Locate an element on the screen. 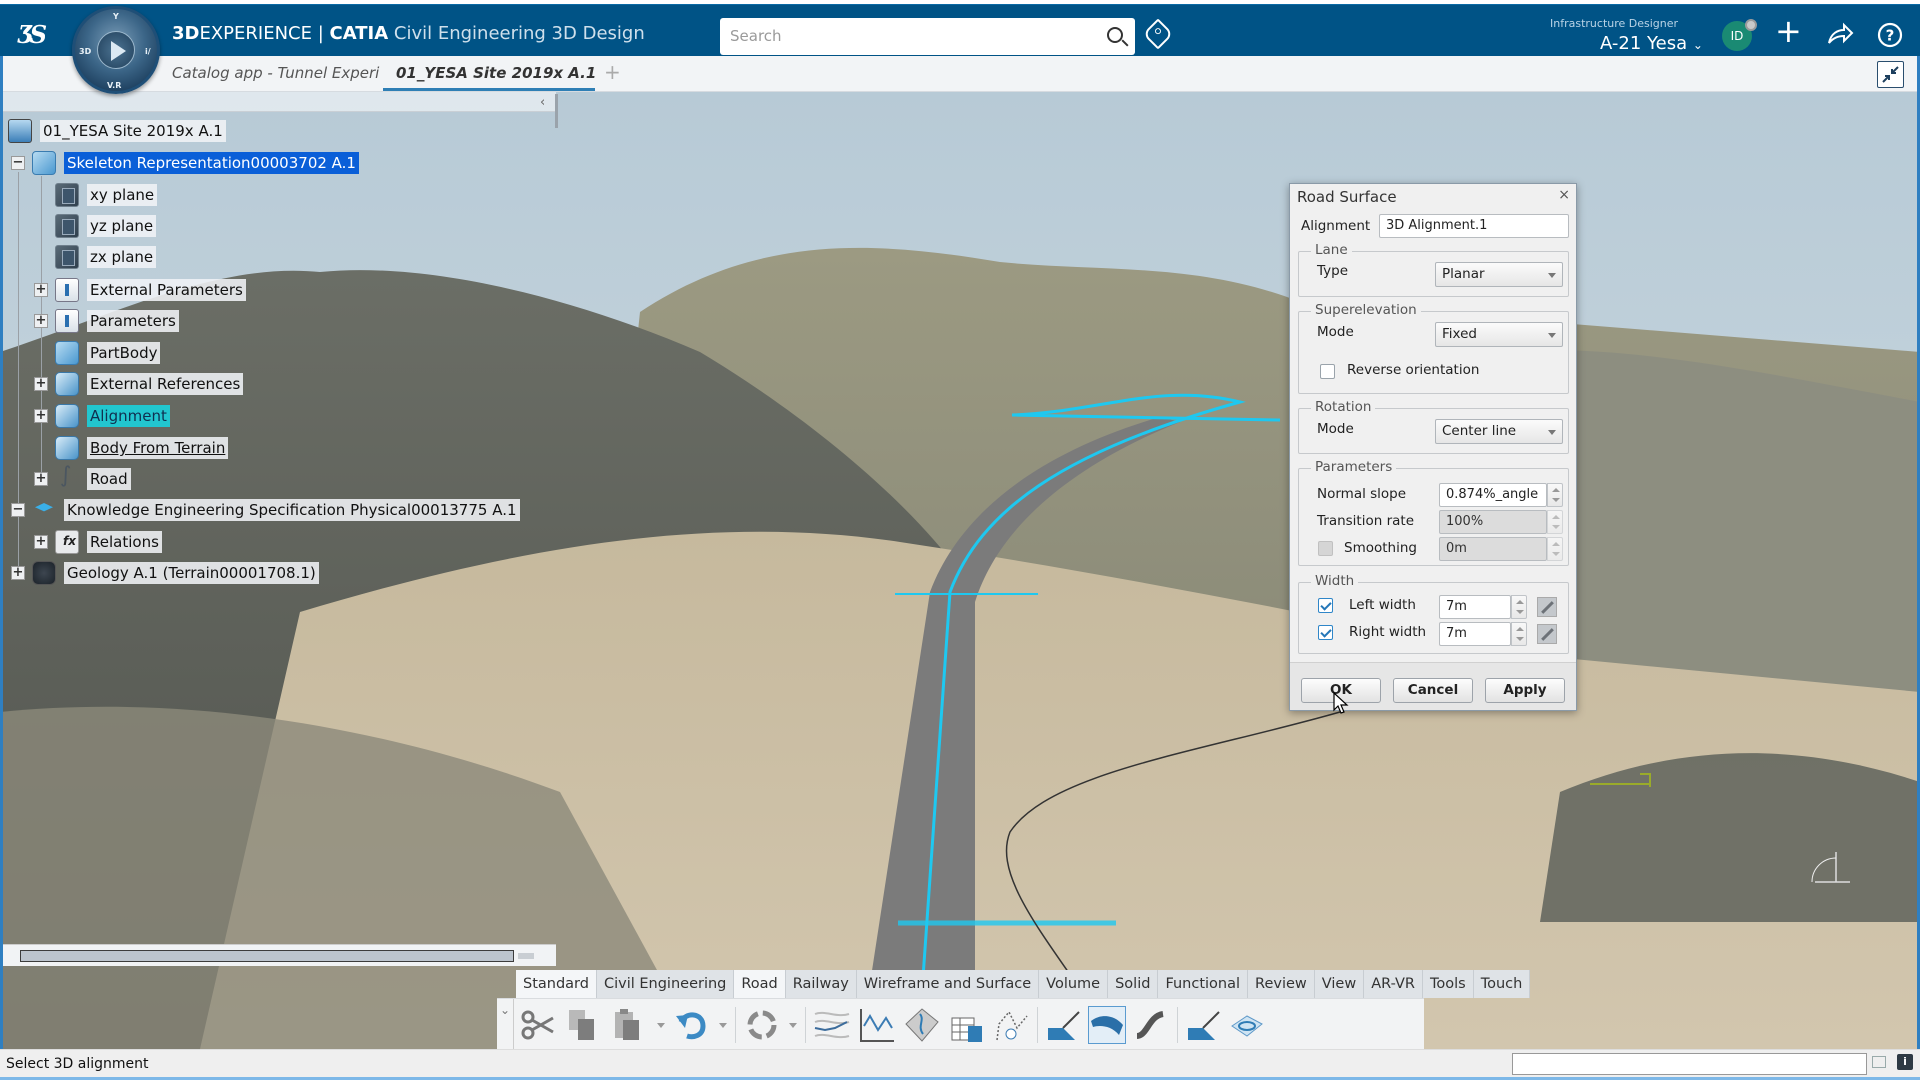 The width and height of the screenshot is (1920, 1080). tree-node-external-parameters: External Parameters is located at coordinates (150, 290).